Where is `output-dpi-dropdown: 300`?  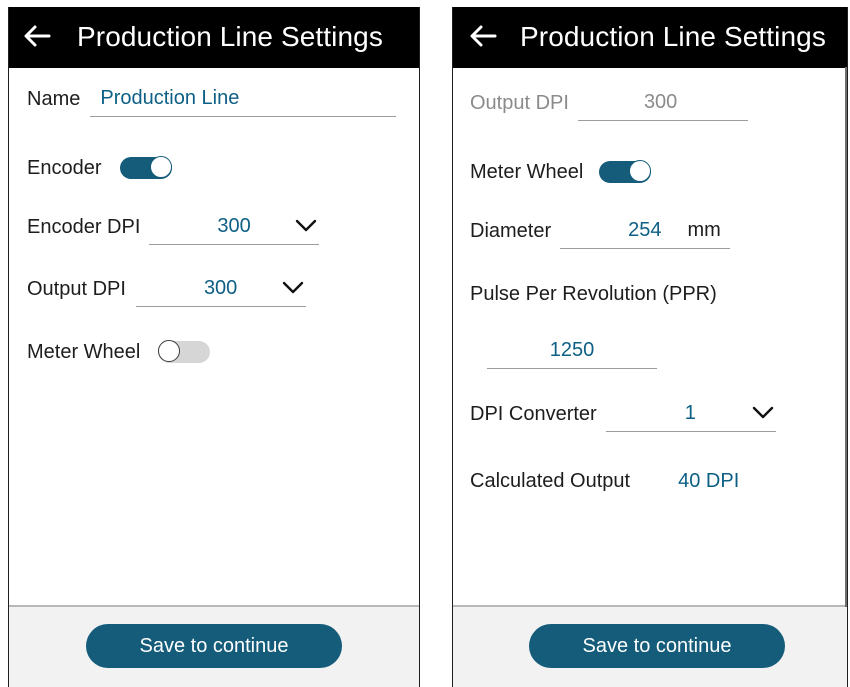
output-dpi-dropdown: 300 is located at coordinates (220, 289).